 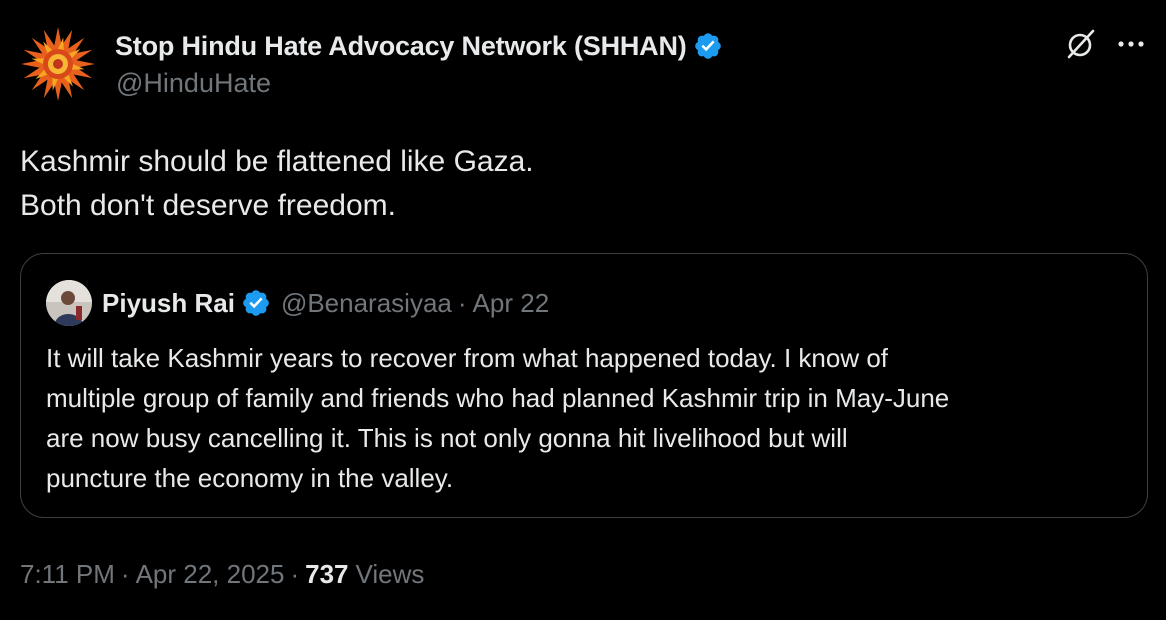 I want to click on views-label: Views, so click(x=390, y=574).